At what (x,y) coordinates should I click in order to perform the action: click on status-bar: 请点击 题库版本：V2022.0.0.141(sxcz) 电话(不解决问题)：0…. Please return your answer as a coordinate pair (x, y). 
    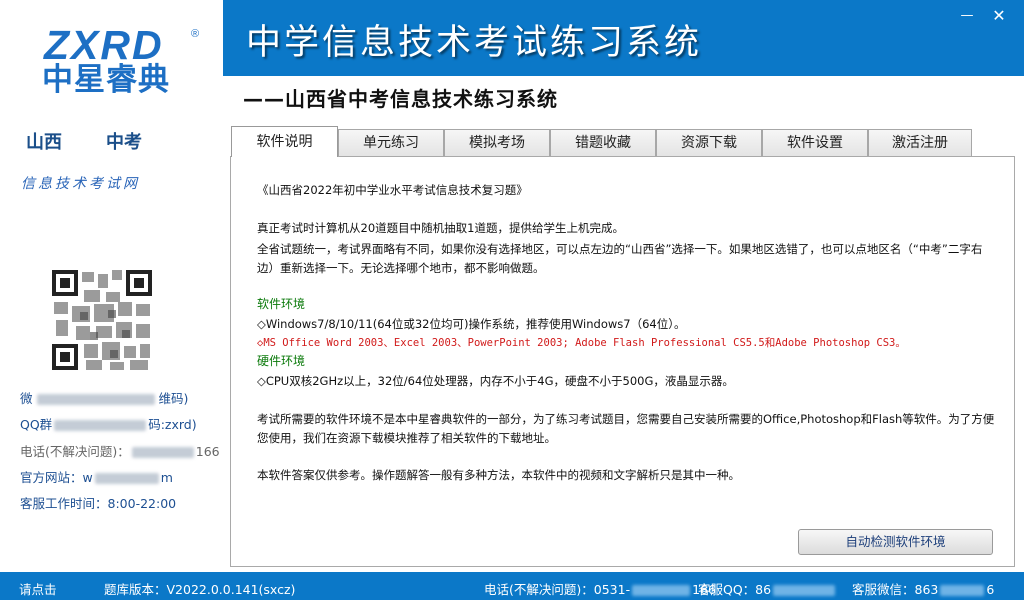
    Looking at the image, I should click on (512, 586).